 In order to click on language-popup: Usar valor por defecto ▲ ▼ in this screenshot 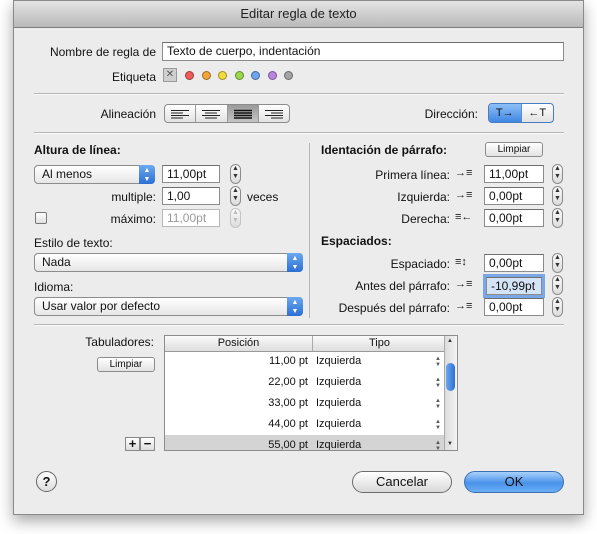, I will do `click(168, 306)`.